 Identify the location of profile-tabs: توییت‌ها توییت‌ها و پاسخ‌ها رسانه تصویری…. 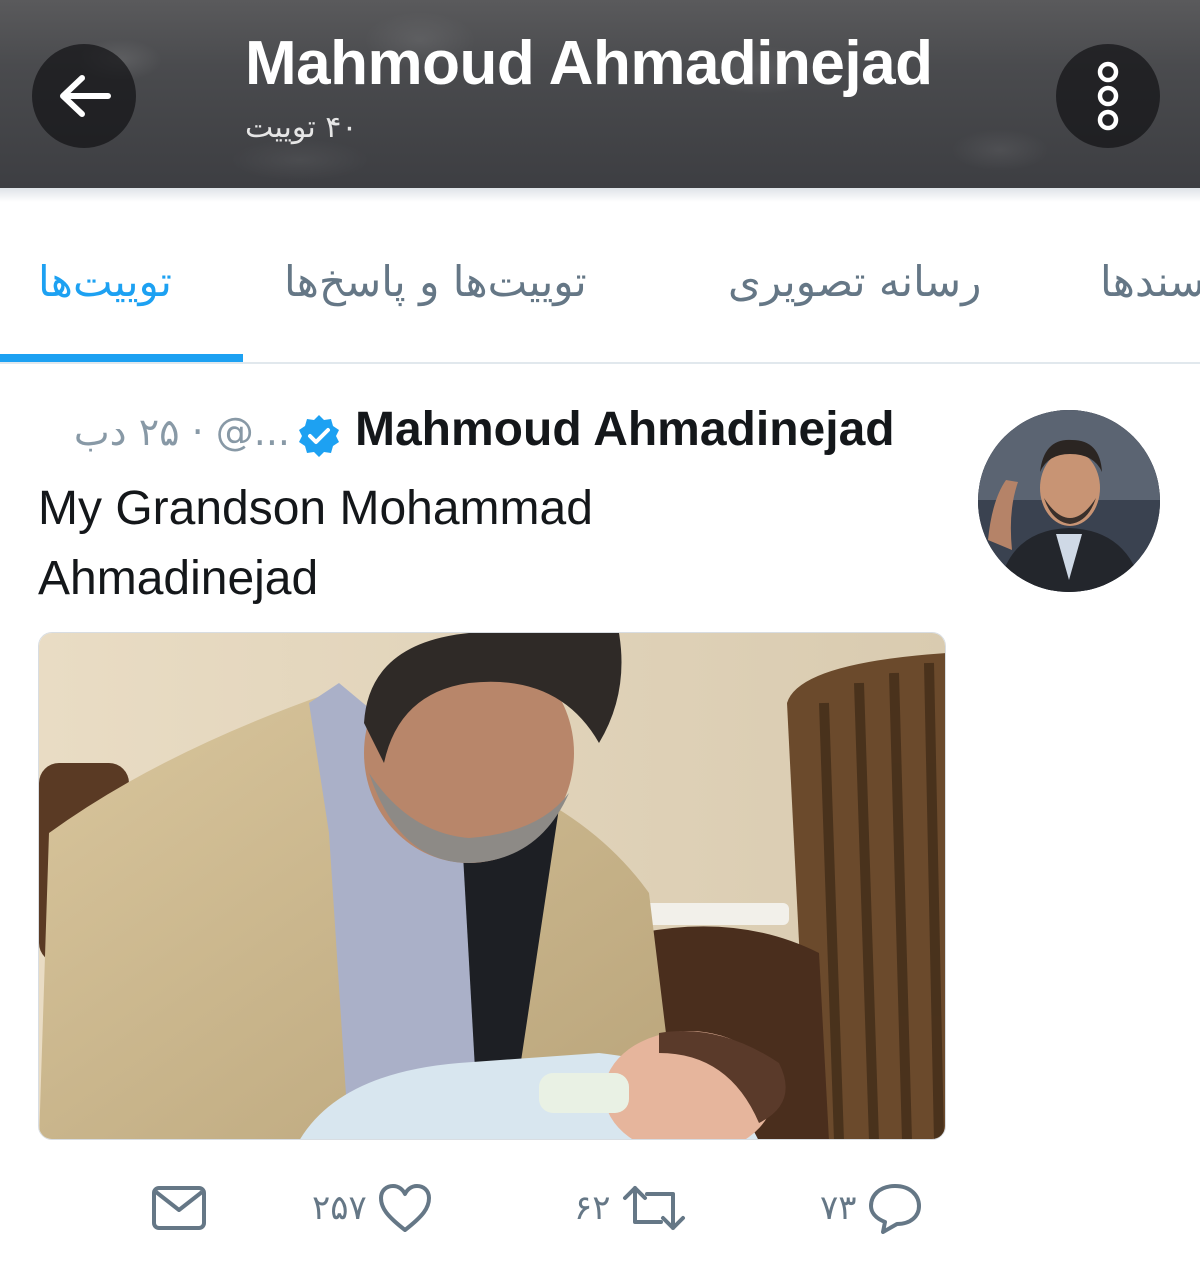
(600, 283).